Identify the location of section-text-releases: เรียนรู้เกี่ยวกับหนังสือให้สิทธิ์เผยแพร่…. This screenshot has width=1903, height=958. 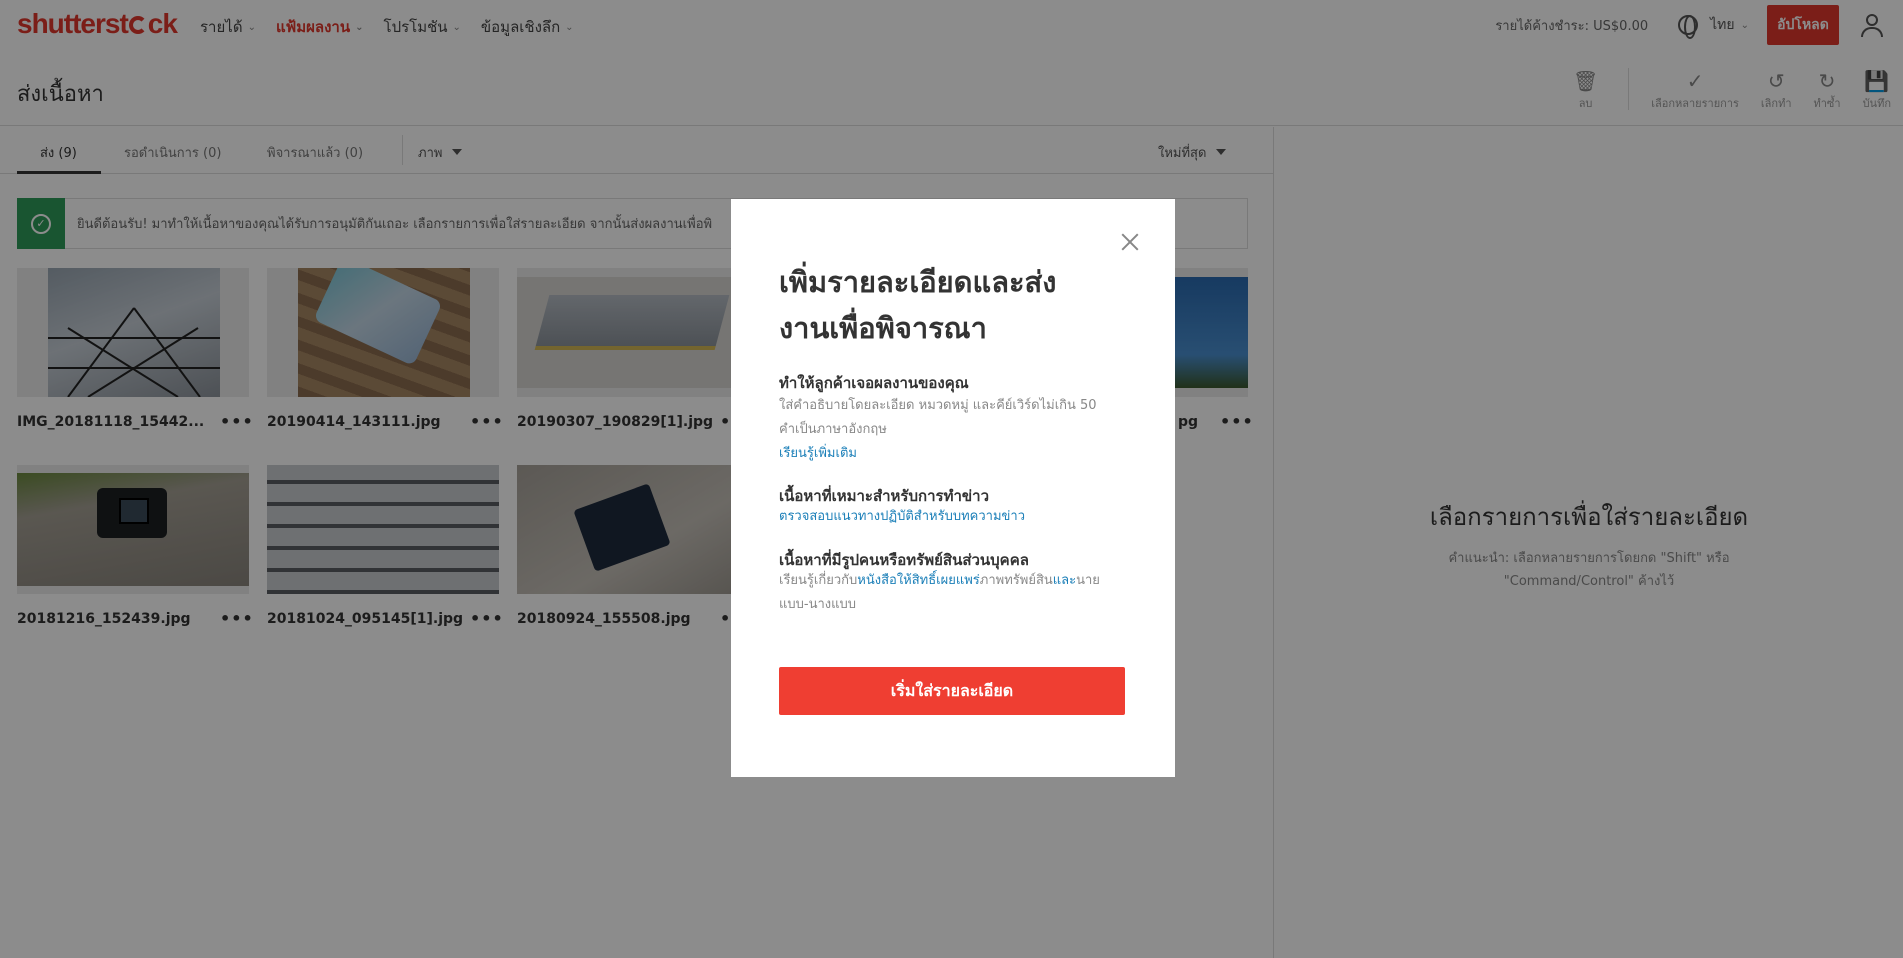
(949, 593).